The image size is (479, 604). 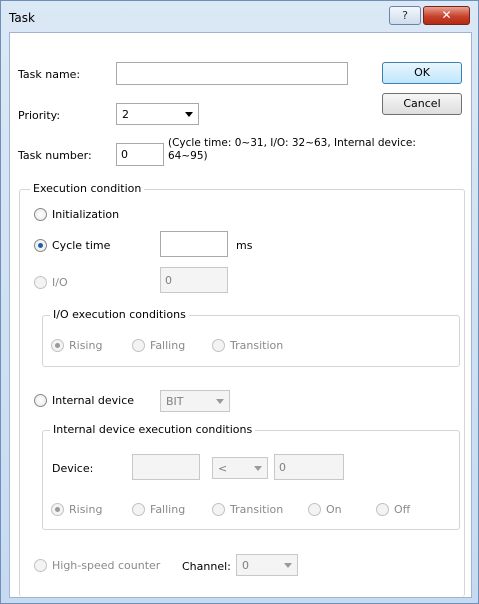 What do you see at coordinates (239, 16) in the screenshot?
I see `title-bar: Task ? ✕` at bounding box center [239, 16].